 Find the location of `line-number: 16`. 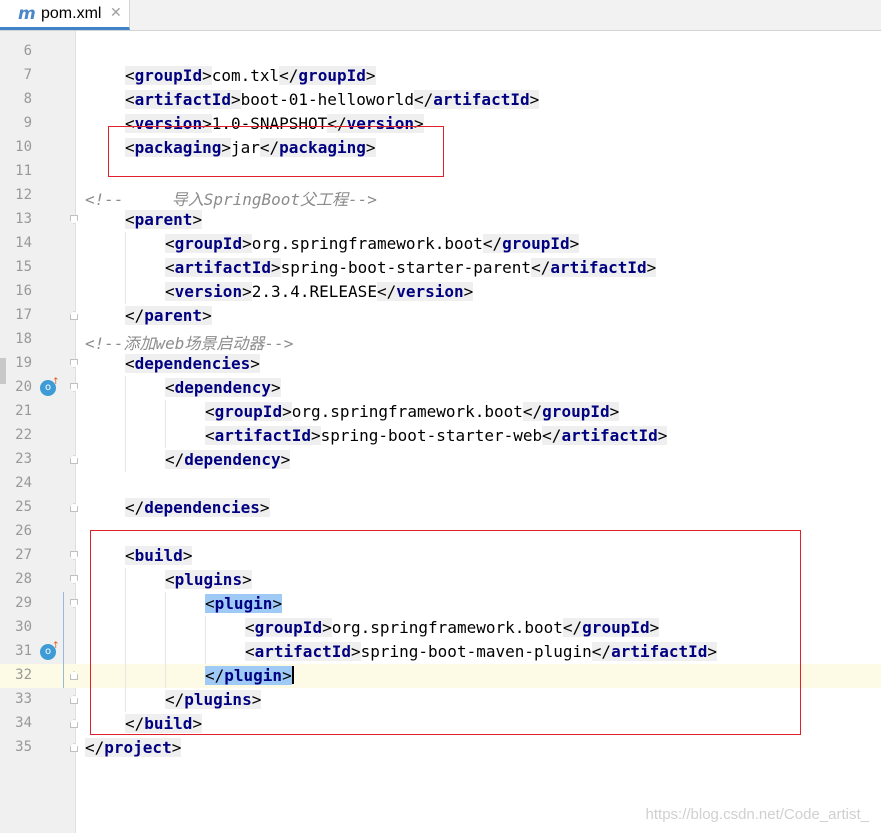

line-number: 16 is located at coordinates (20, 291).